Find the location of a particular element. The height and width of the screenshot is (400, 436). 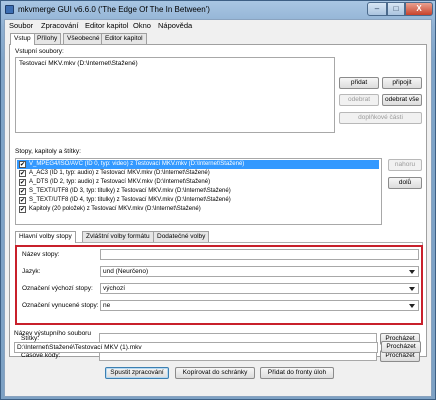

main-tabs: Vstup Přílohy Všeobecné Editor kapitol is located at coordinates (110, 39).